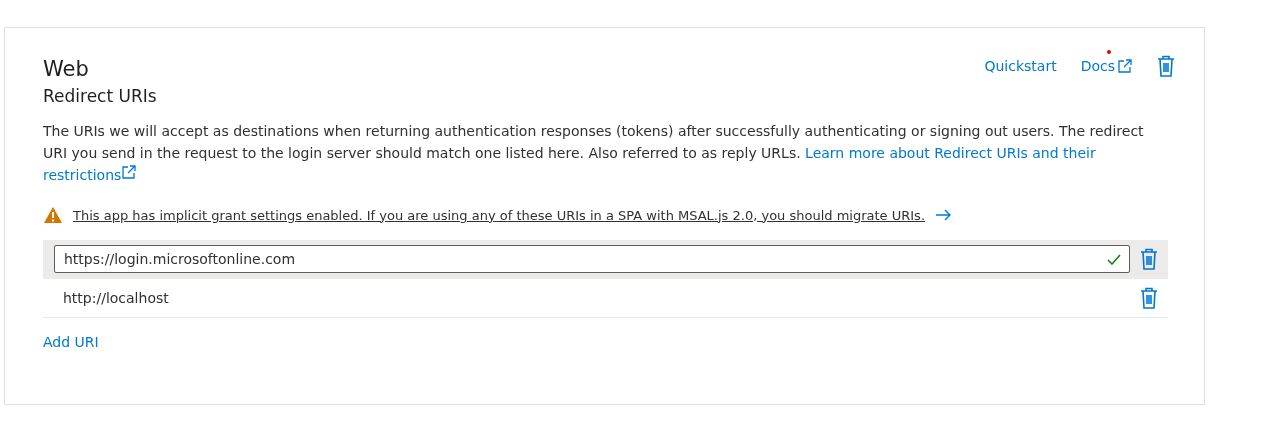 The width and height of the screenshot is (1261, 422). Describe the element at coordinates (943, 215) in the screenshot. I see `arrow-right-icon` at that location.